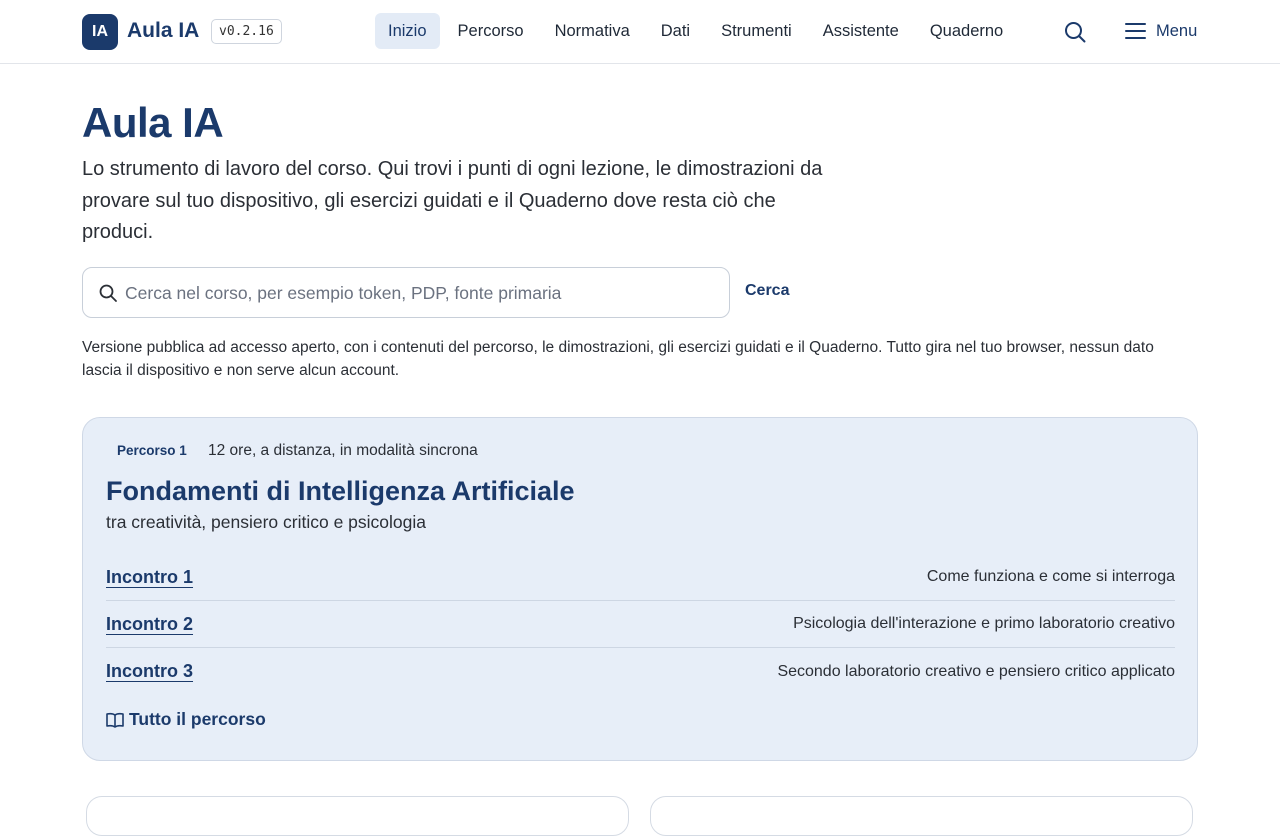  I want to click on full-path-label: Tutto il percorso, so click(197, 719).